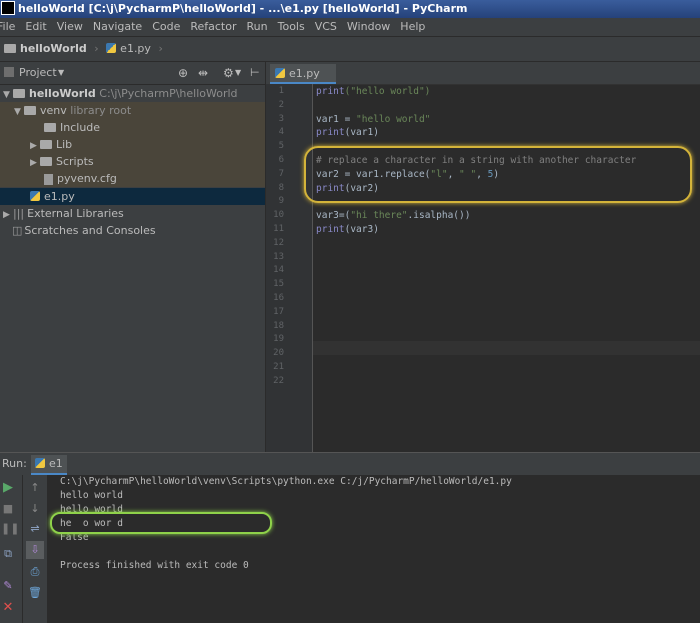 This screenshot has height=623, width=700. Describe the element at coordinates (8, 608) in the screenshot. I see `close-icon: ✕` at that location.